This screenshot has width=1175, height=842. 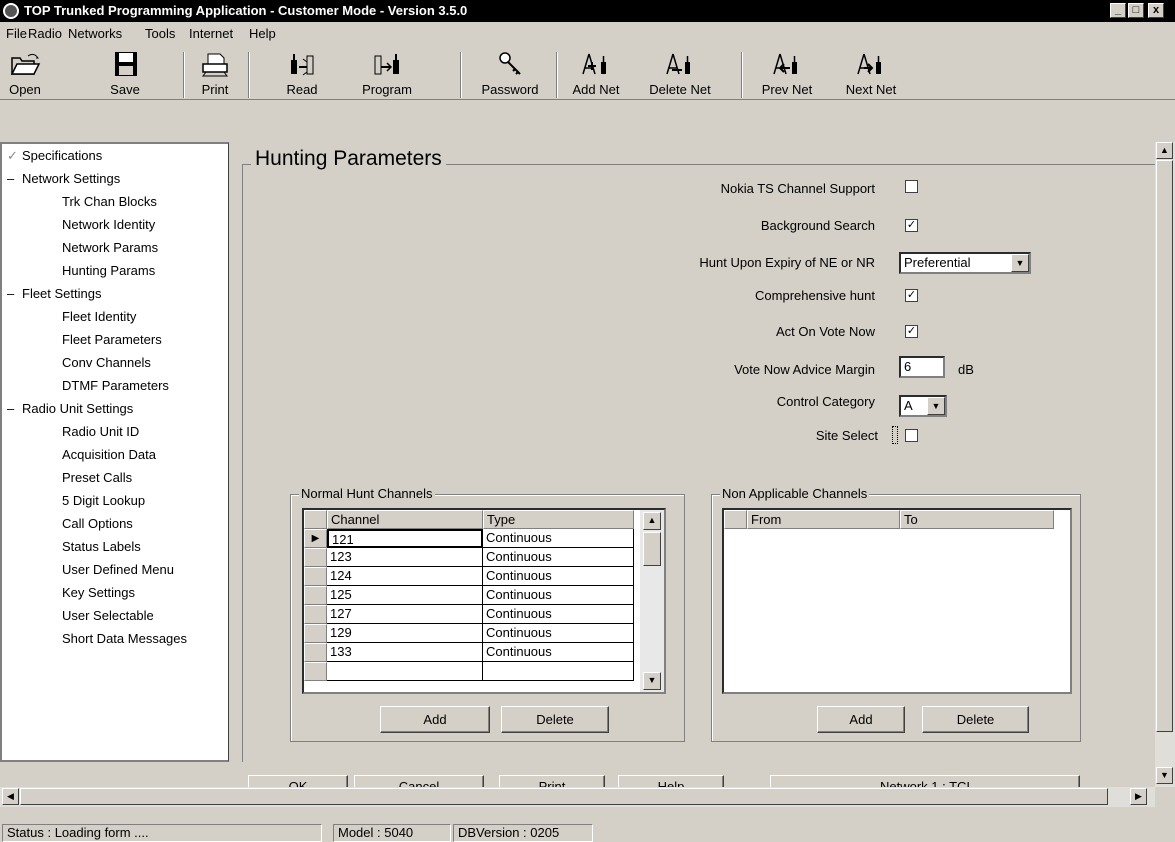 I want to click on menu-radio: Radio, so click(x=45, y=33).